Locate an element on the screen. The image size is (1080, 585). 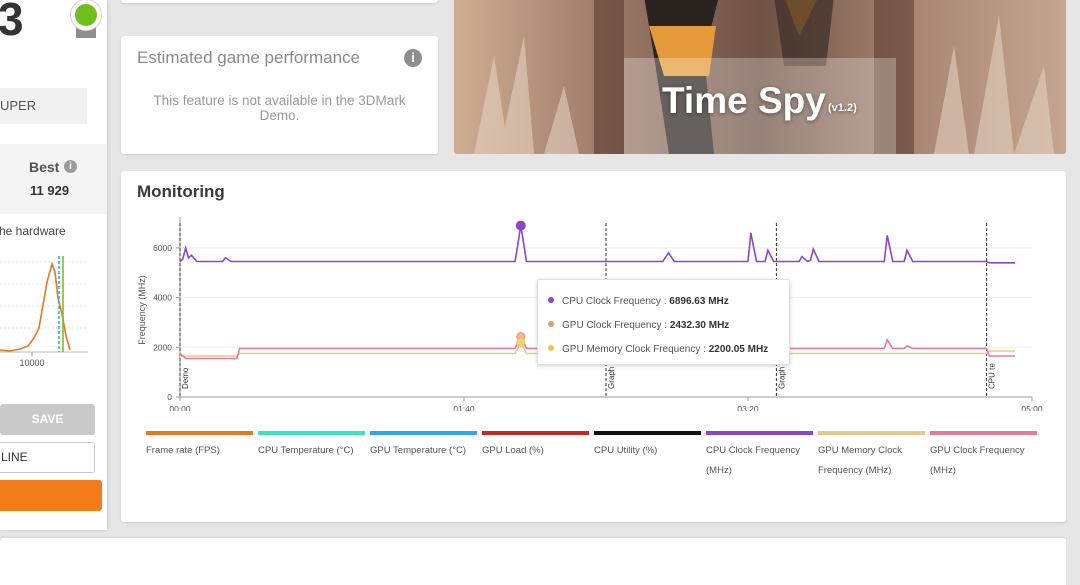
mini-chart-tick: 10000 is located at coordinates (31, 363).